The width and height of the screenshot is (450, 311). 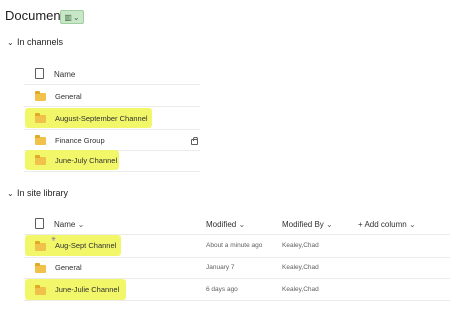 I want to click on column-header-modified: Modified ⌄, so click(x=225, y=224).